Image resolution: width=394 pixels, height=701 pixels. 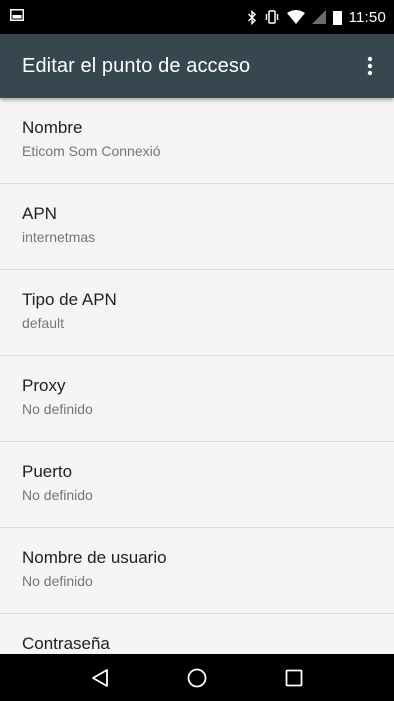 I want to click on battery-icon, so click(x=337, y=17).